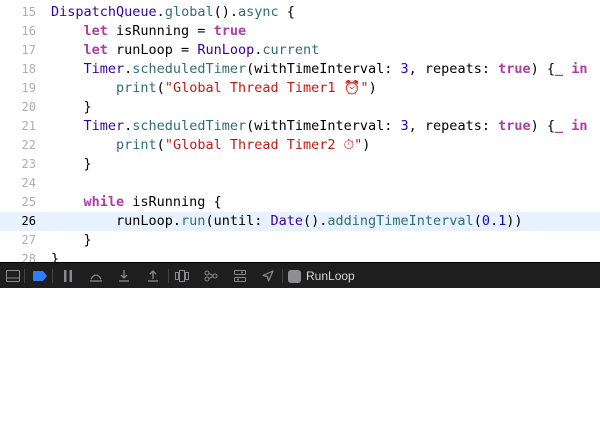 This screenshot has height=428, width=600. I want to click on code-token: runLoop =, so click(152, 50).